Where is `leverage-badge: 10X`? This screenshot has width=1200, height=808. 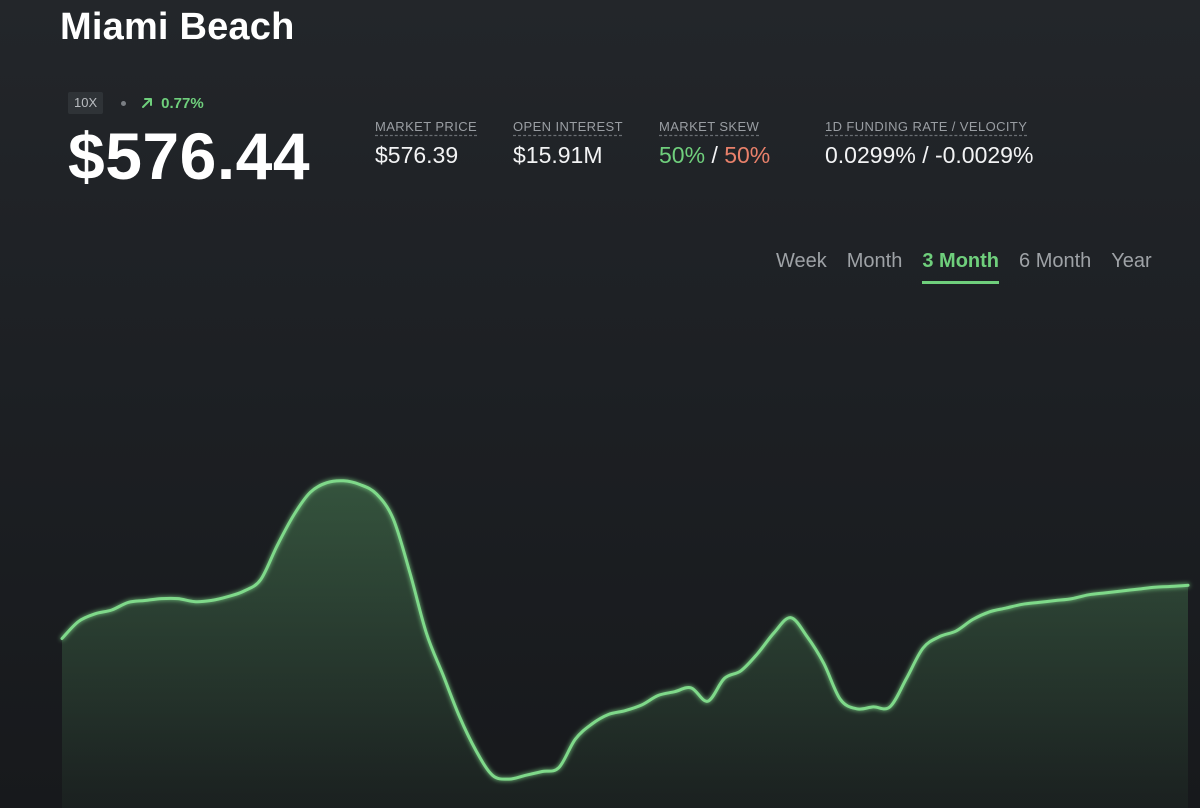 leverage-badge: 10X is located at coordinates (86, 103).